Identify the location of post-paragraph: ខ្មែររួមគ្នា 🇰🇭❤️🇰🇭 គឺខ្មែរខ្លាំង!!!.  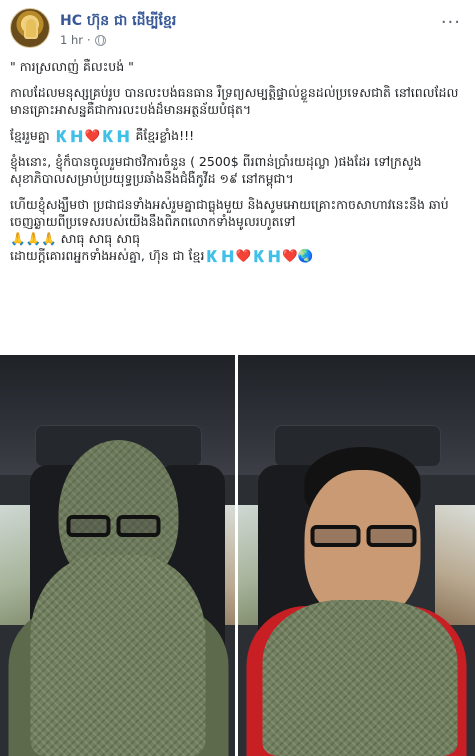
(102, 135).